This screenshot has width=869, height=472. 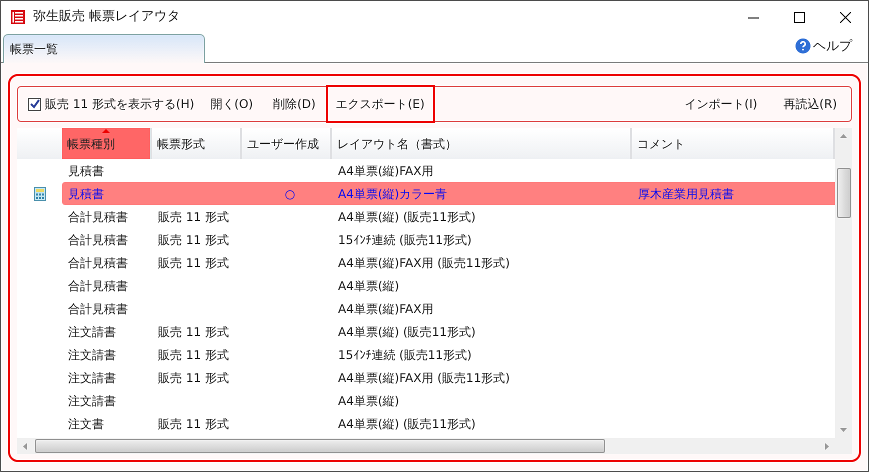 I want to click on vertical-scrollbar, so click(x=843, y=283).